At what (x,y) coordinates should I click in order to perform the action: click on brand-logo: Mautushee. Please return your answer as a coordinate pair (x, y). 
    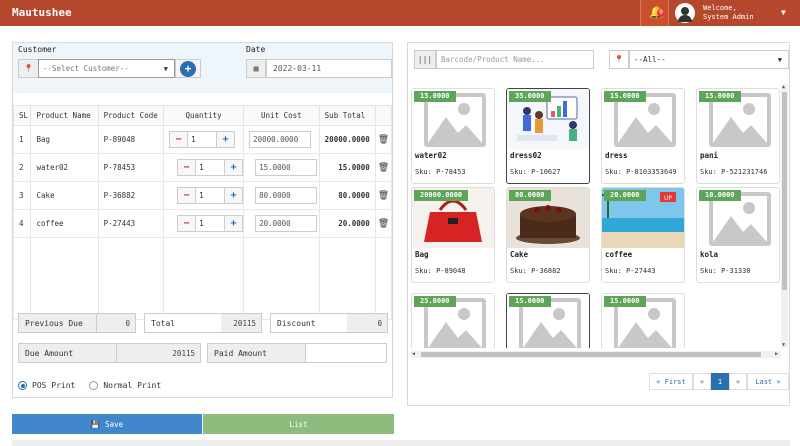
    Looking at the image, I should click on (42, 12).